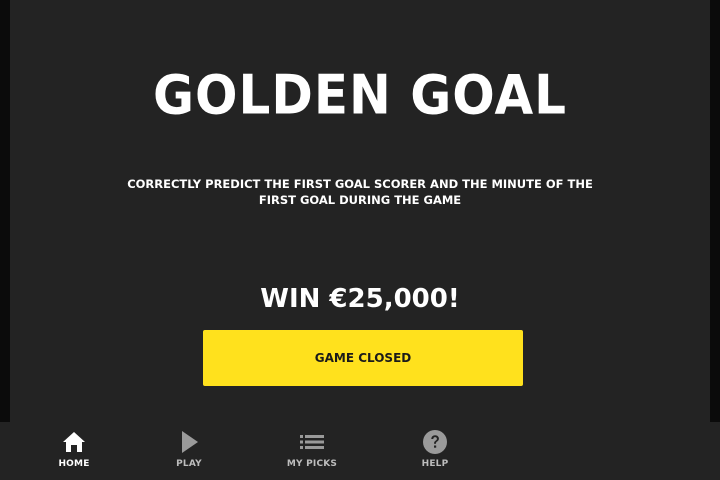 Image resolution: width=720 pixels, height=480 pixels. Describe the element at coordinates (312, 464) in the screenshot. I see `nav-label-my-picks: MY PICKS` at that location.